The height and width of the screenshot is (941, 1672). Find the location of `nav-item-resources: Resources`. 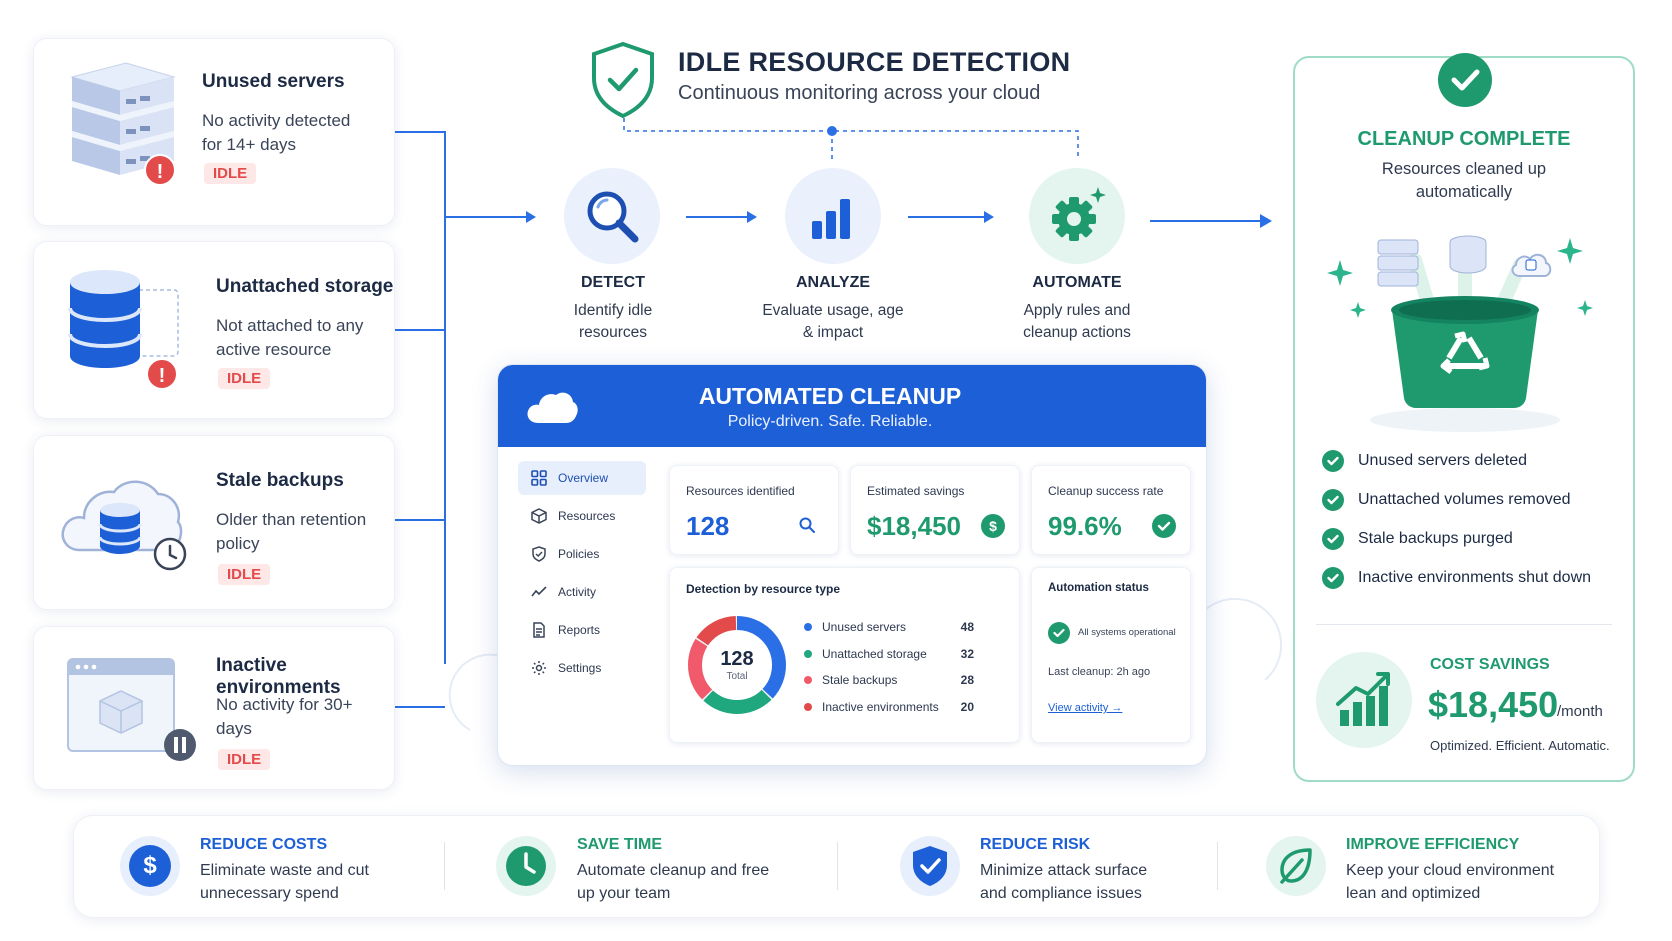

nav-item-resources: Resources is located at coordinates (582, 516).